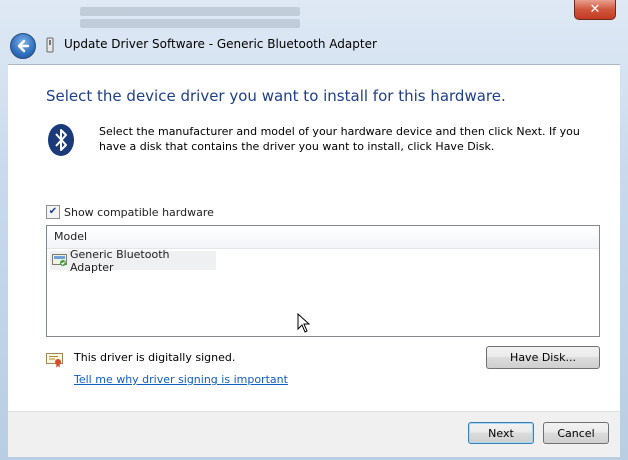 Image resolution: width=628 pixels, height=460 pixels. I want to click on model-column-header: Model, so click(323, 237).